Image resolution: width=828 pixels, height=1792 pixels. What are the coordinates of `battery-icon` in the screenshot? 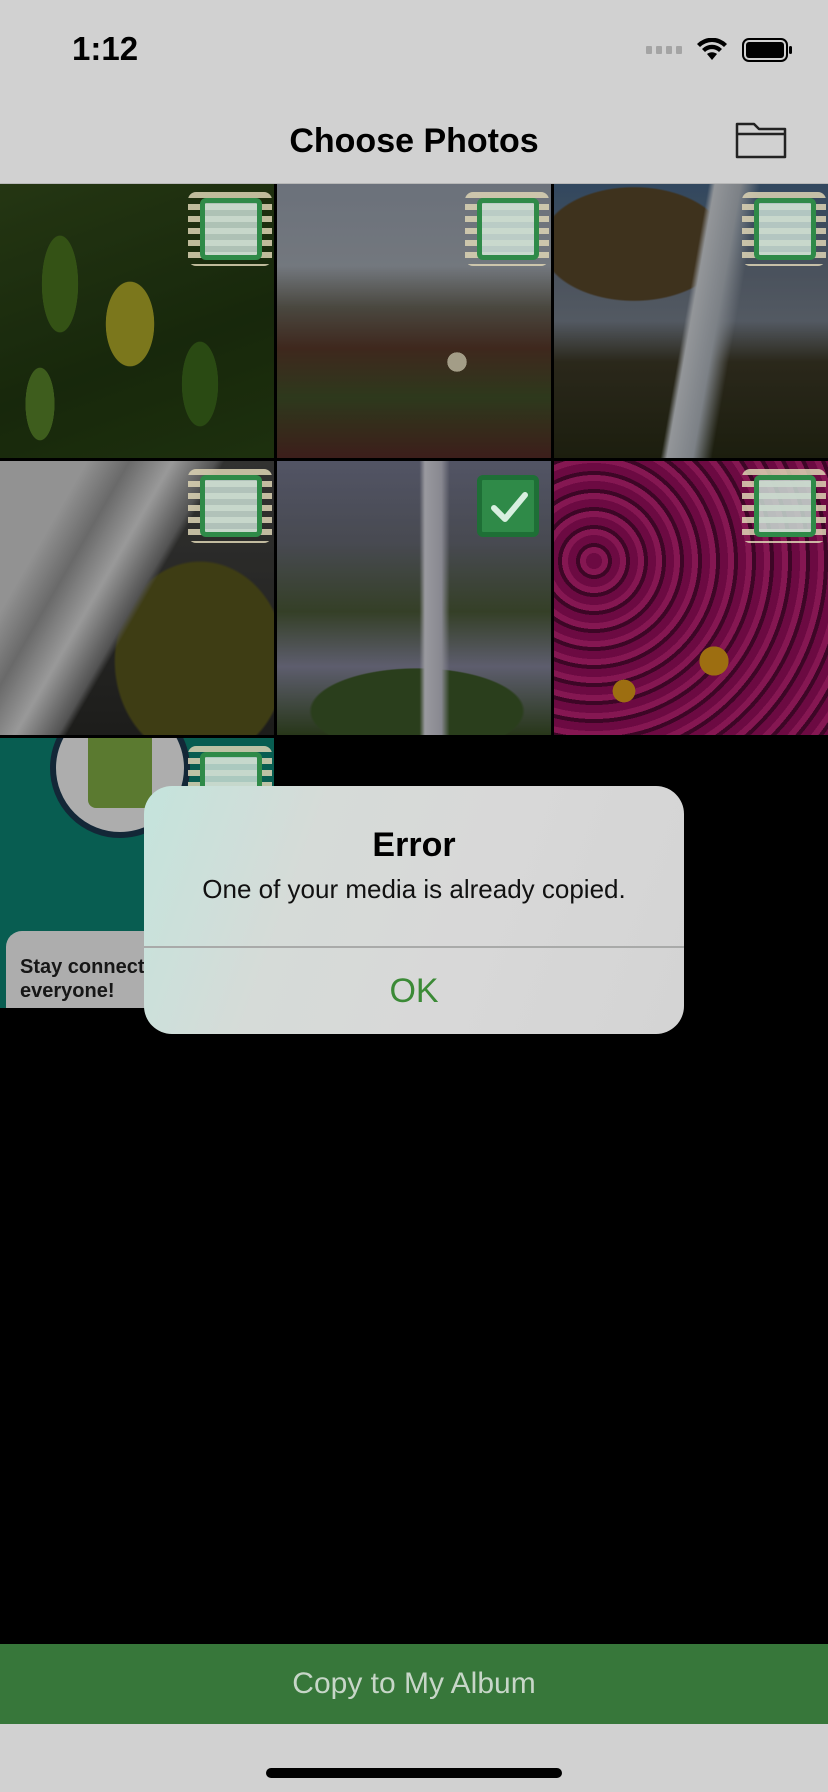 It's located at (767, 50).